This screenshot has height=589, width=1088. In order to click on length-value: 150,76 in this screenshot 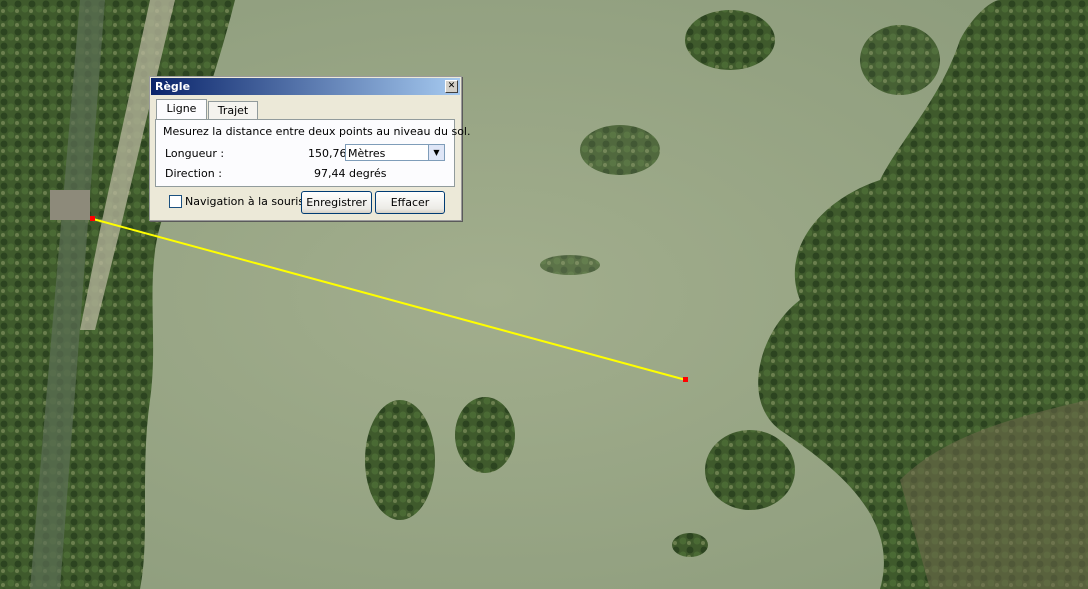, I will do `click(327, 153)`.